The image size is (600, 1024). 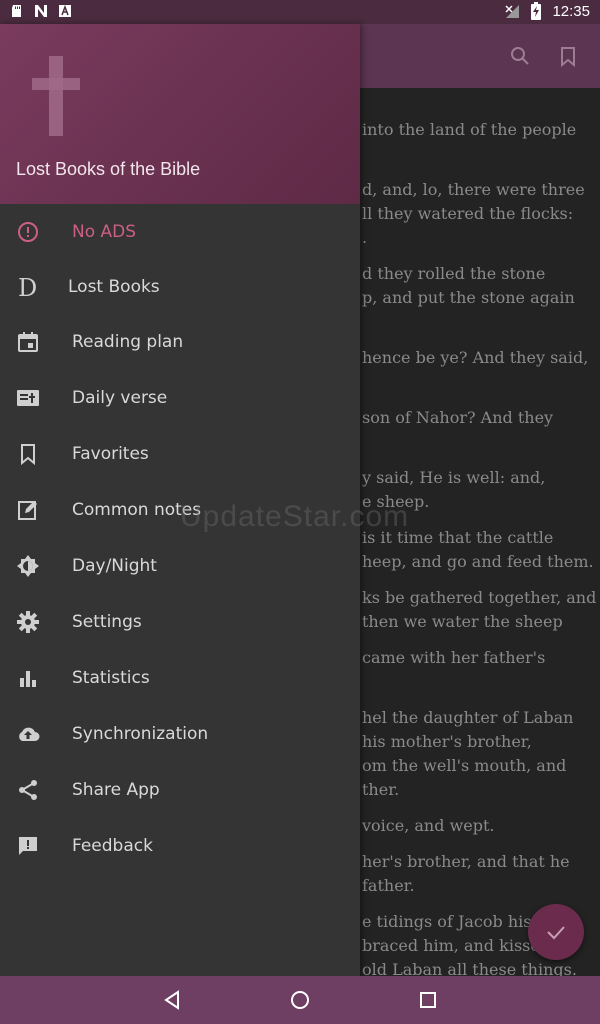 I want to click on battery-charging-icon, so click(x=536, y=11).